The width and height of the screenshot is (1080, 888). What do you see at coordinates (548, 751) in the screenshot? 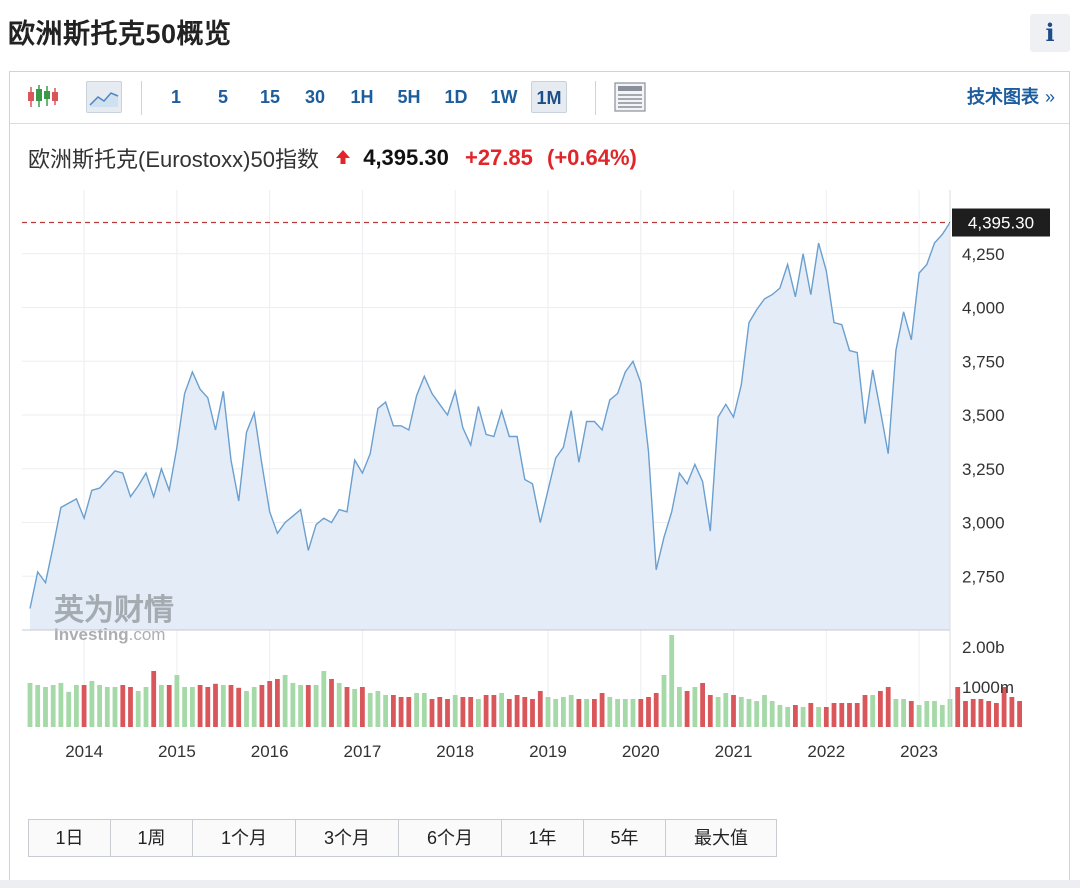
I see `x-tick-label: 2019` at bounding box center [548, 751].